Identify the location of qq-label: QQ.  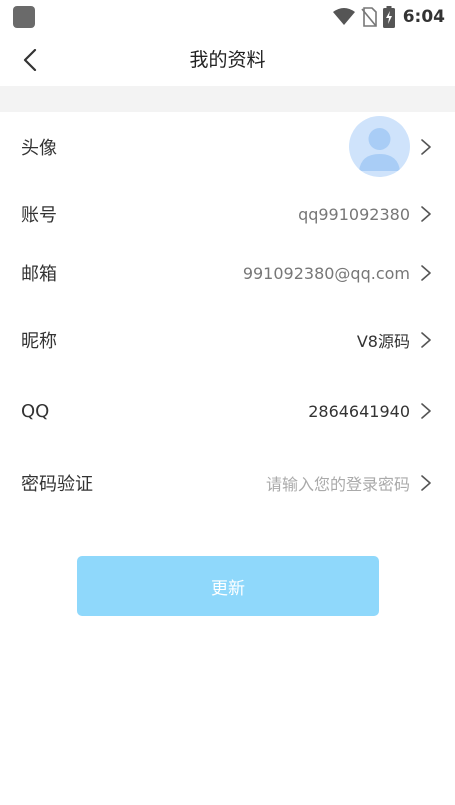
(35, 411).